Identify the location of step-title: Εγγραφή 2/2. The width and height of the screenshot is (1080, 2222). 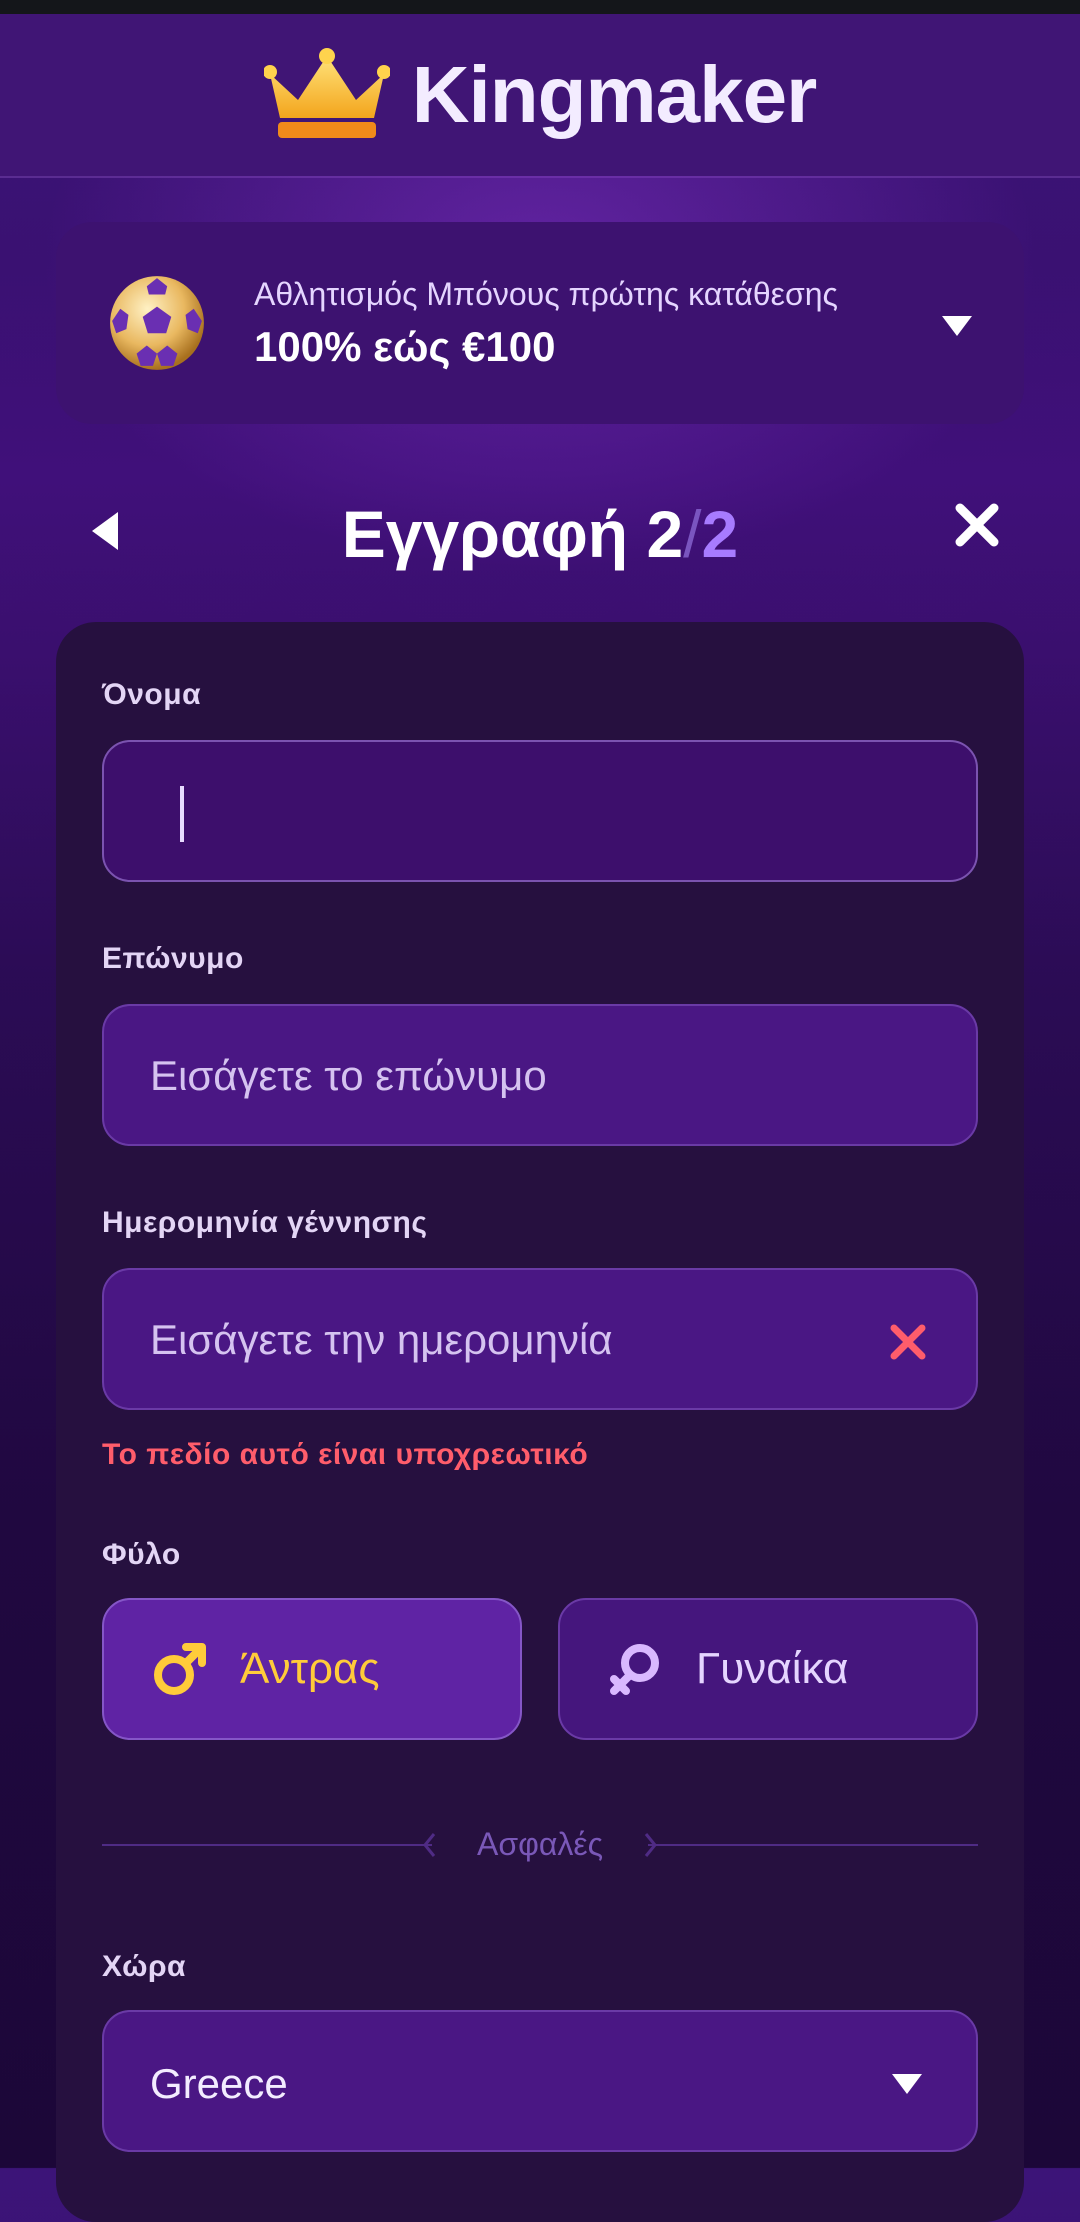
(540, 534).